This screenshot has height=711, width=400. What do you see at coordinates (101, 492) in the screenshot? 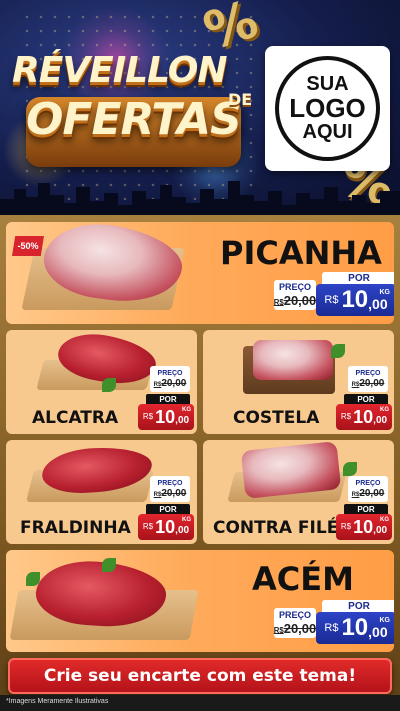
I see `product-card-fraldinha: FRALDINHA PREÇO R$20,00 POR R$ 10 ,00 KG` at bounding box center [101, 492].